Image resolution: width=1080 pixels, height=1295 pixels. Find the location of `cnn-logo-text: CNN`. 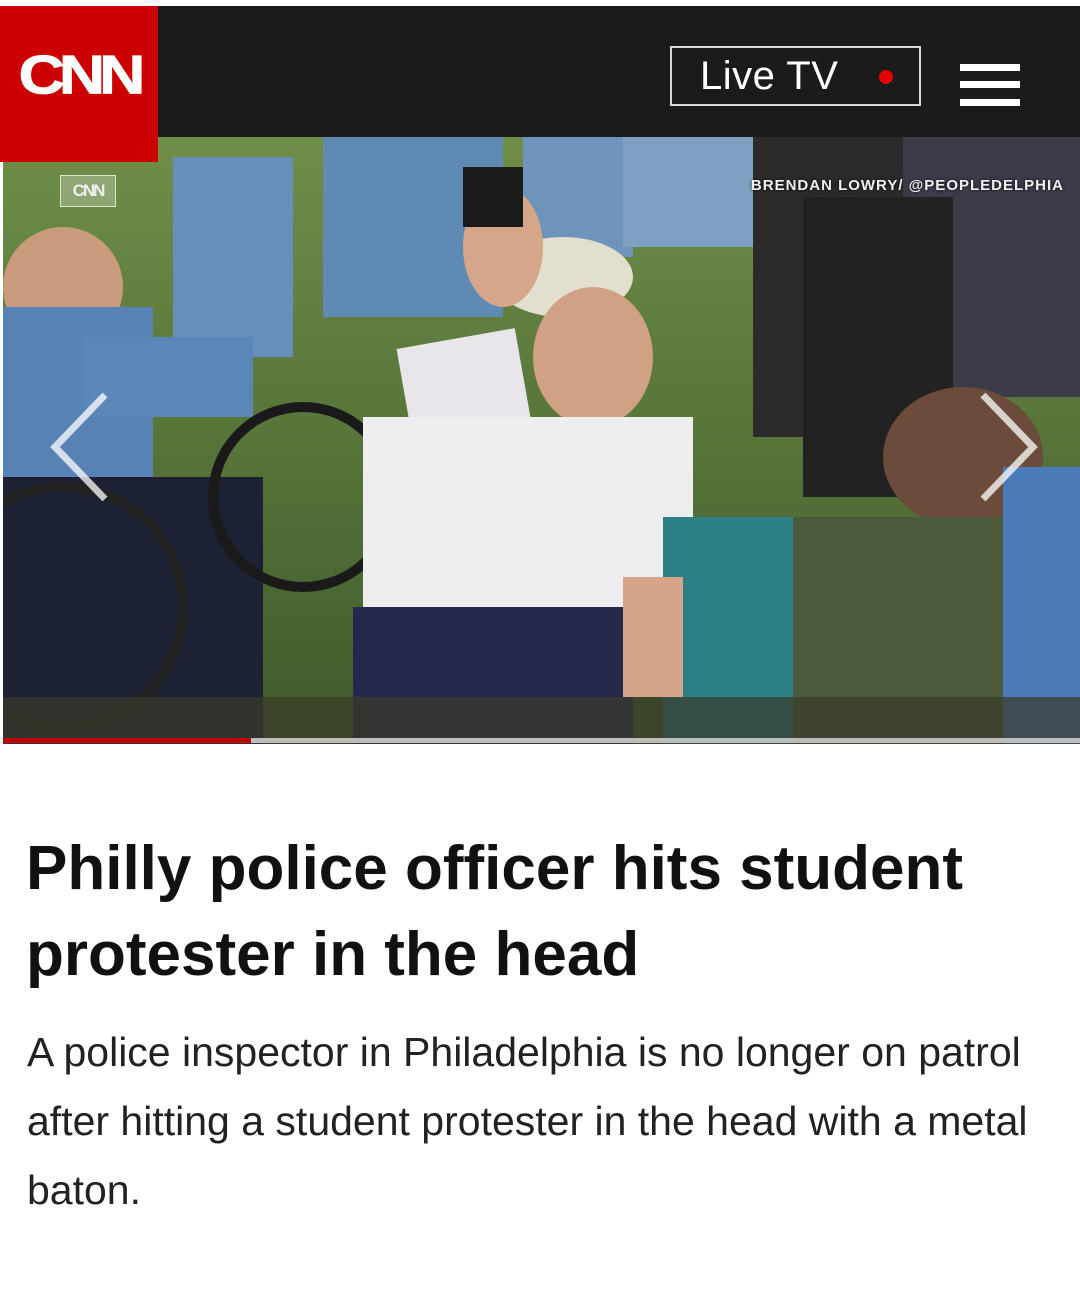

cnn-logo-text: CNN is located at coordinates (82, 75).